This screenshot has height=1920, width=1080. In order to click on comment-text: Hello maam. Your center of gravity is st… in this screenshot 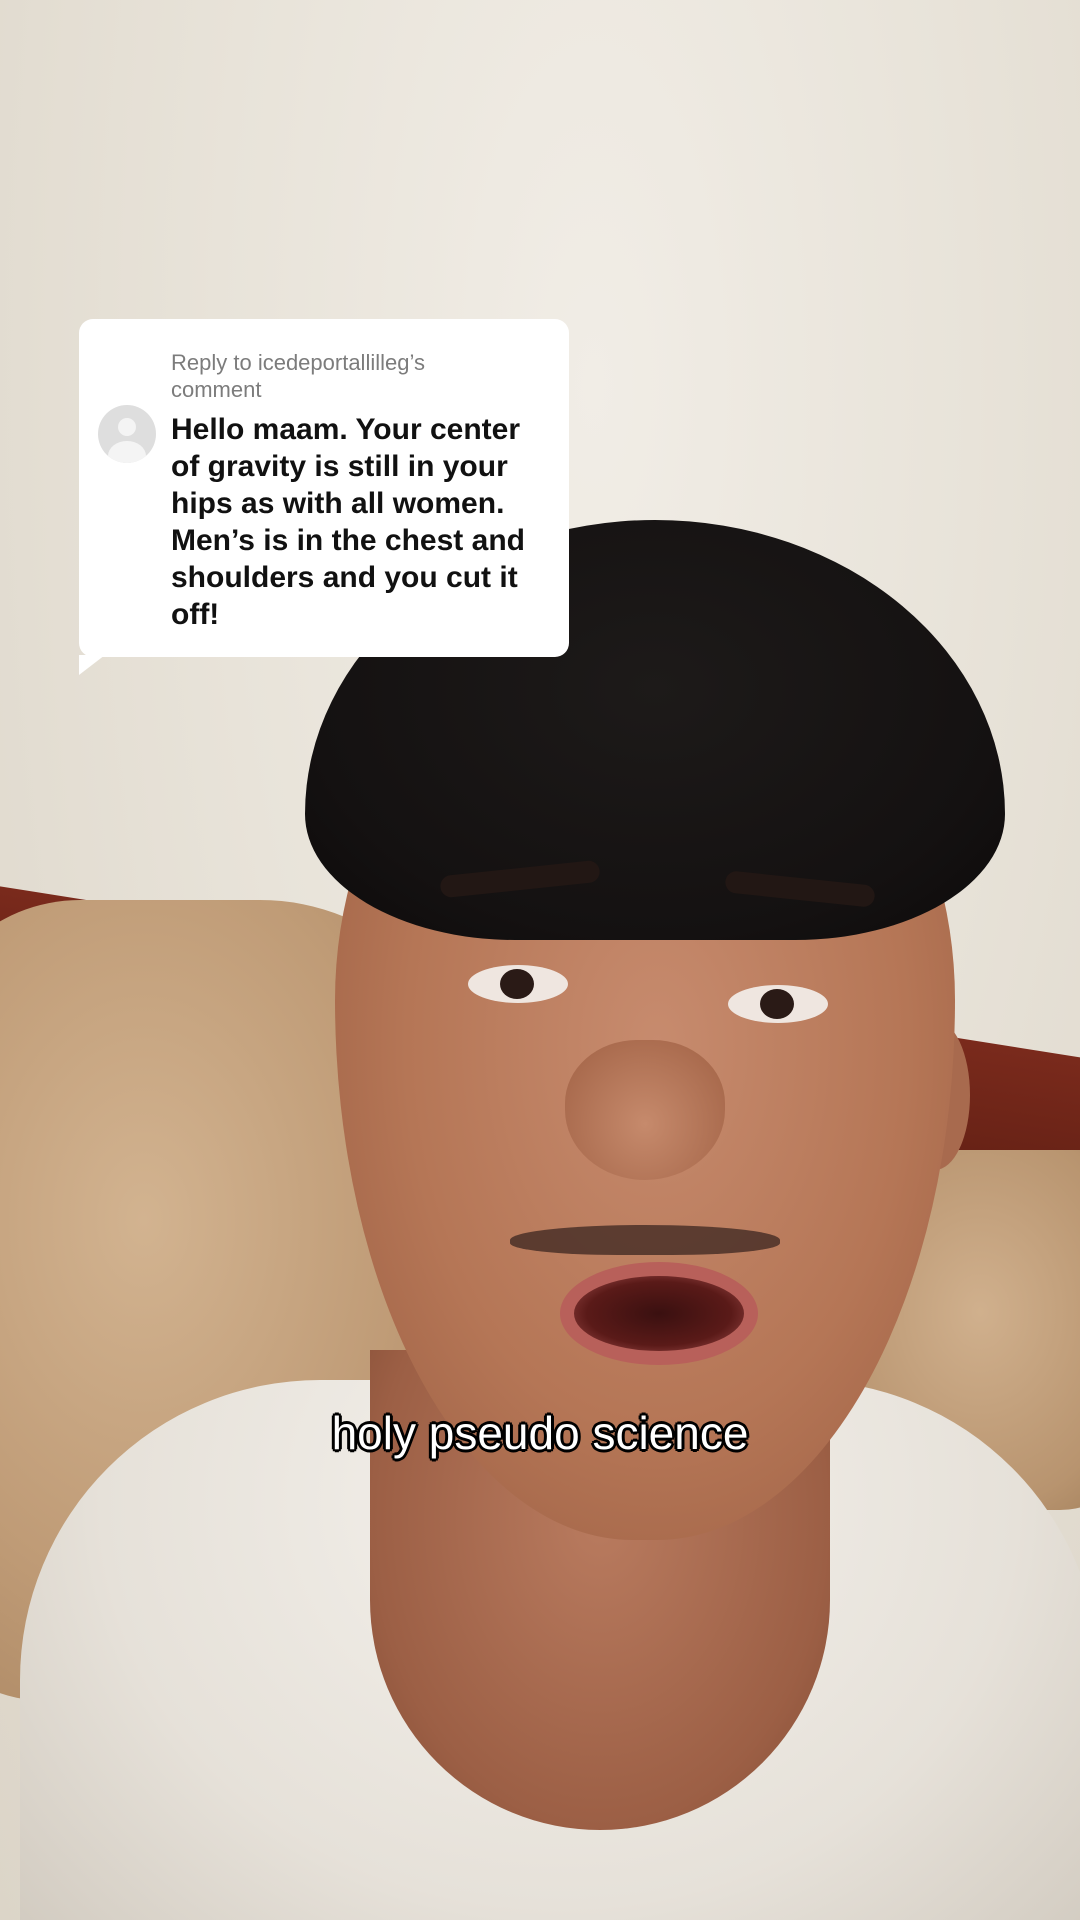, I will do `click(348, 522)`.